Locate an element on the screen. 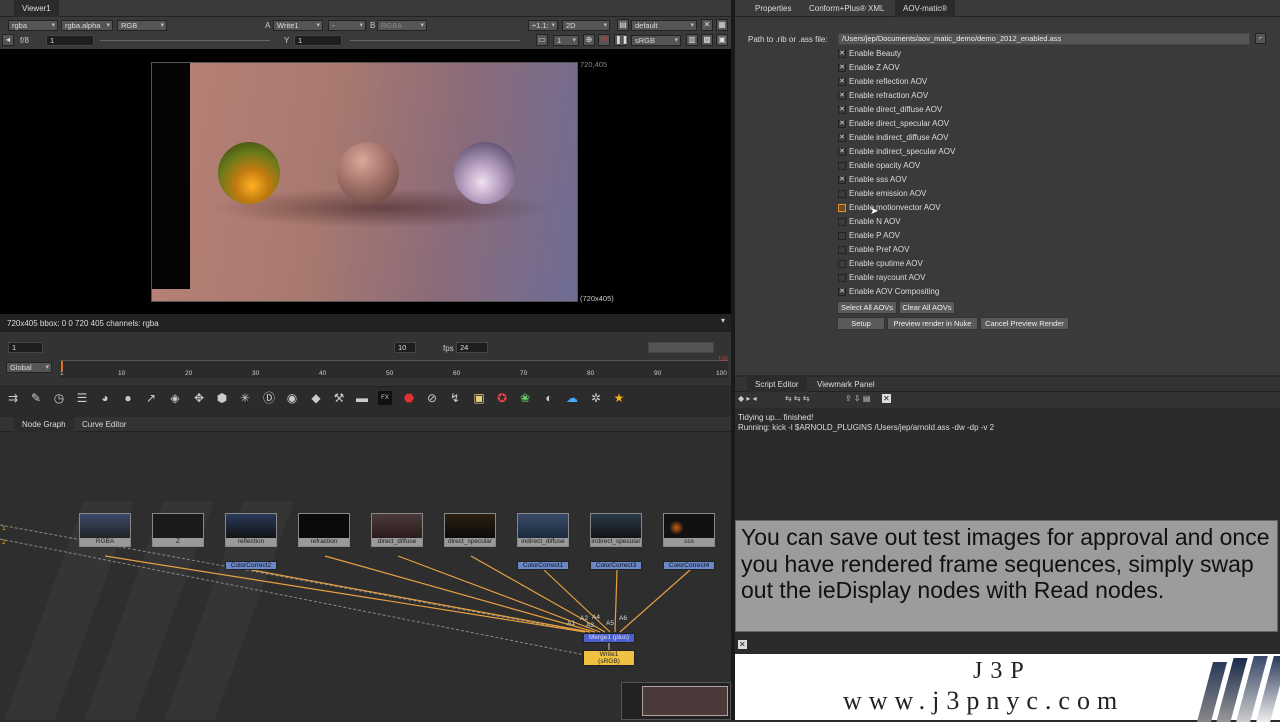 This screenshot has width=1280, height=722. metadata-icon: ◆ is located at coordinates (316, 398).